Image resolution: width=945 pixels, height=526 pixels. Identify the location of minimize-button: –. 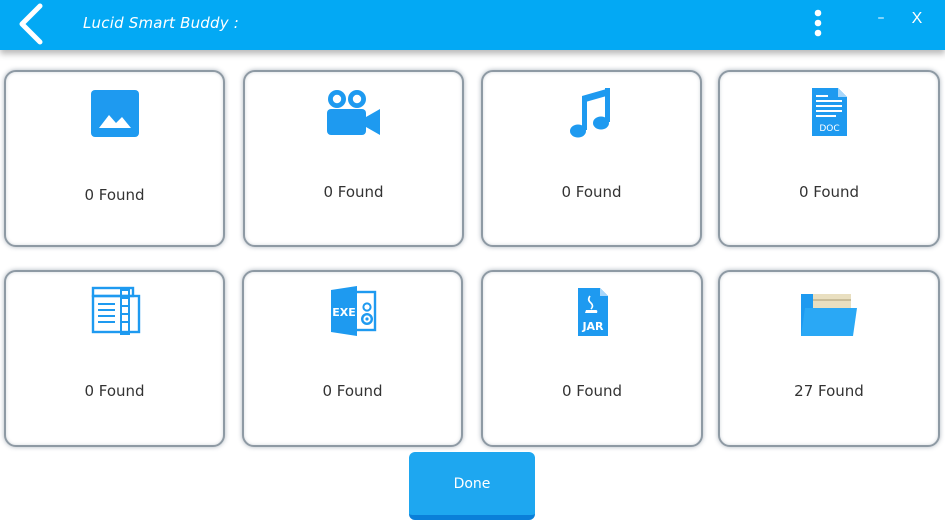
(881, 20).